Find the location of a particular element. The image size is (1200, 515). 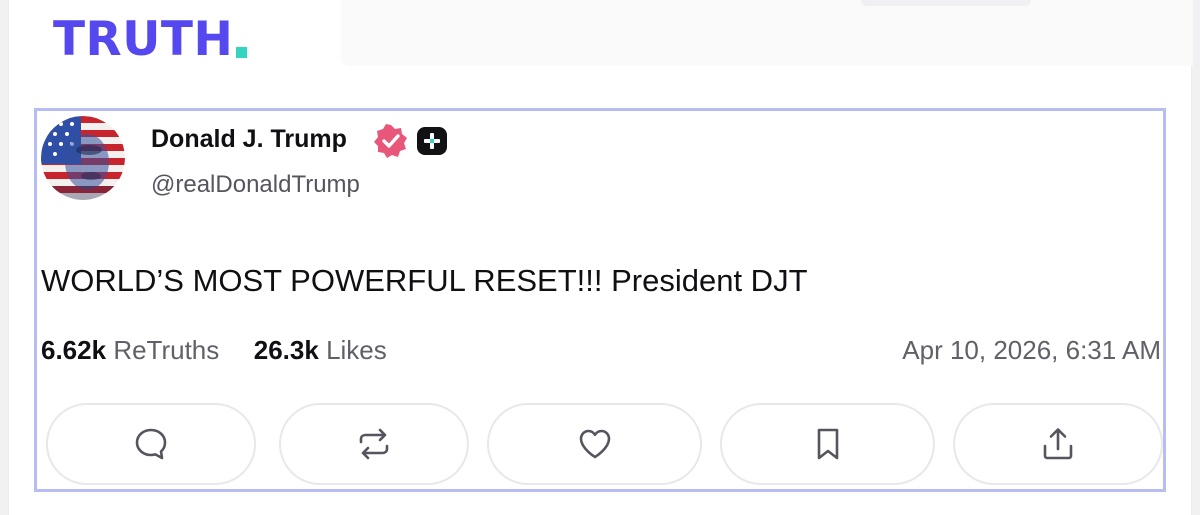

retruth-button is located at coordinates (374, 444).